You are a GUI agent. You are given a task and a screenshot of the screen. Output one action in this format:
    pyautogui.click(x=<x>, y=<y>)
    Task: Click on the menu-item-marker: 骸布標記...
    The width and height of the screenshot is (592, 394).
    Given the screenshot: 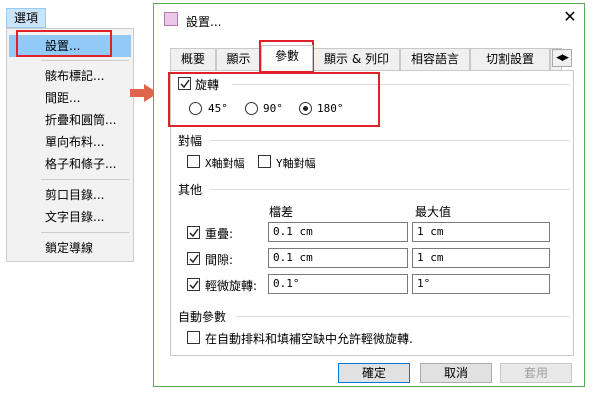 What is the action you would take?
    pyautogui.click(x=70, y=76)
    